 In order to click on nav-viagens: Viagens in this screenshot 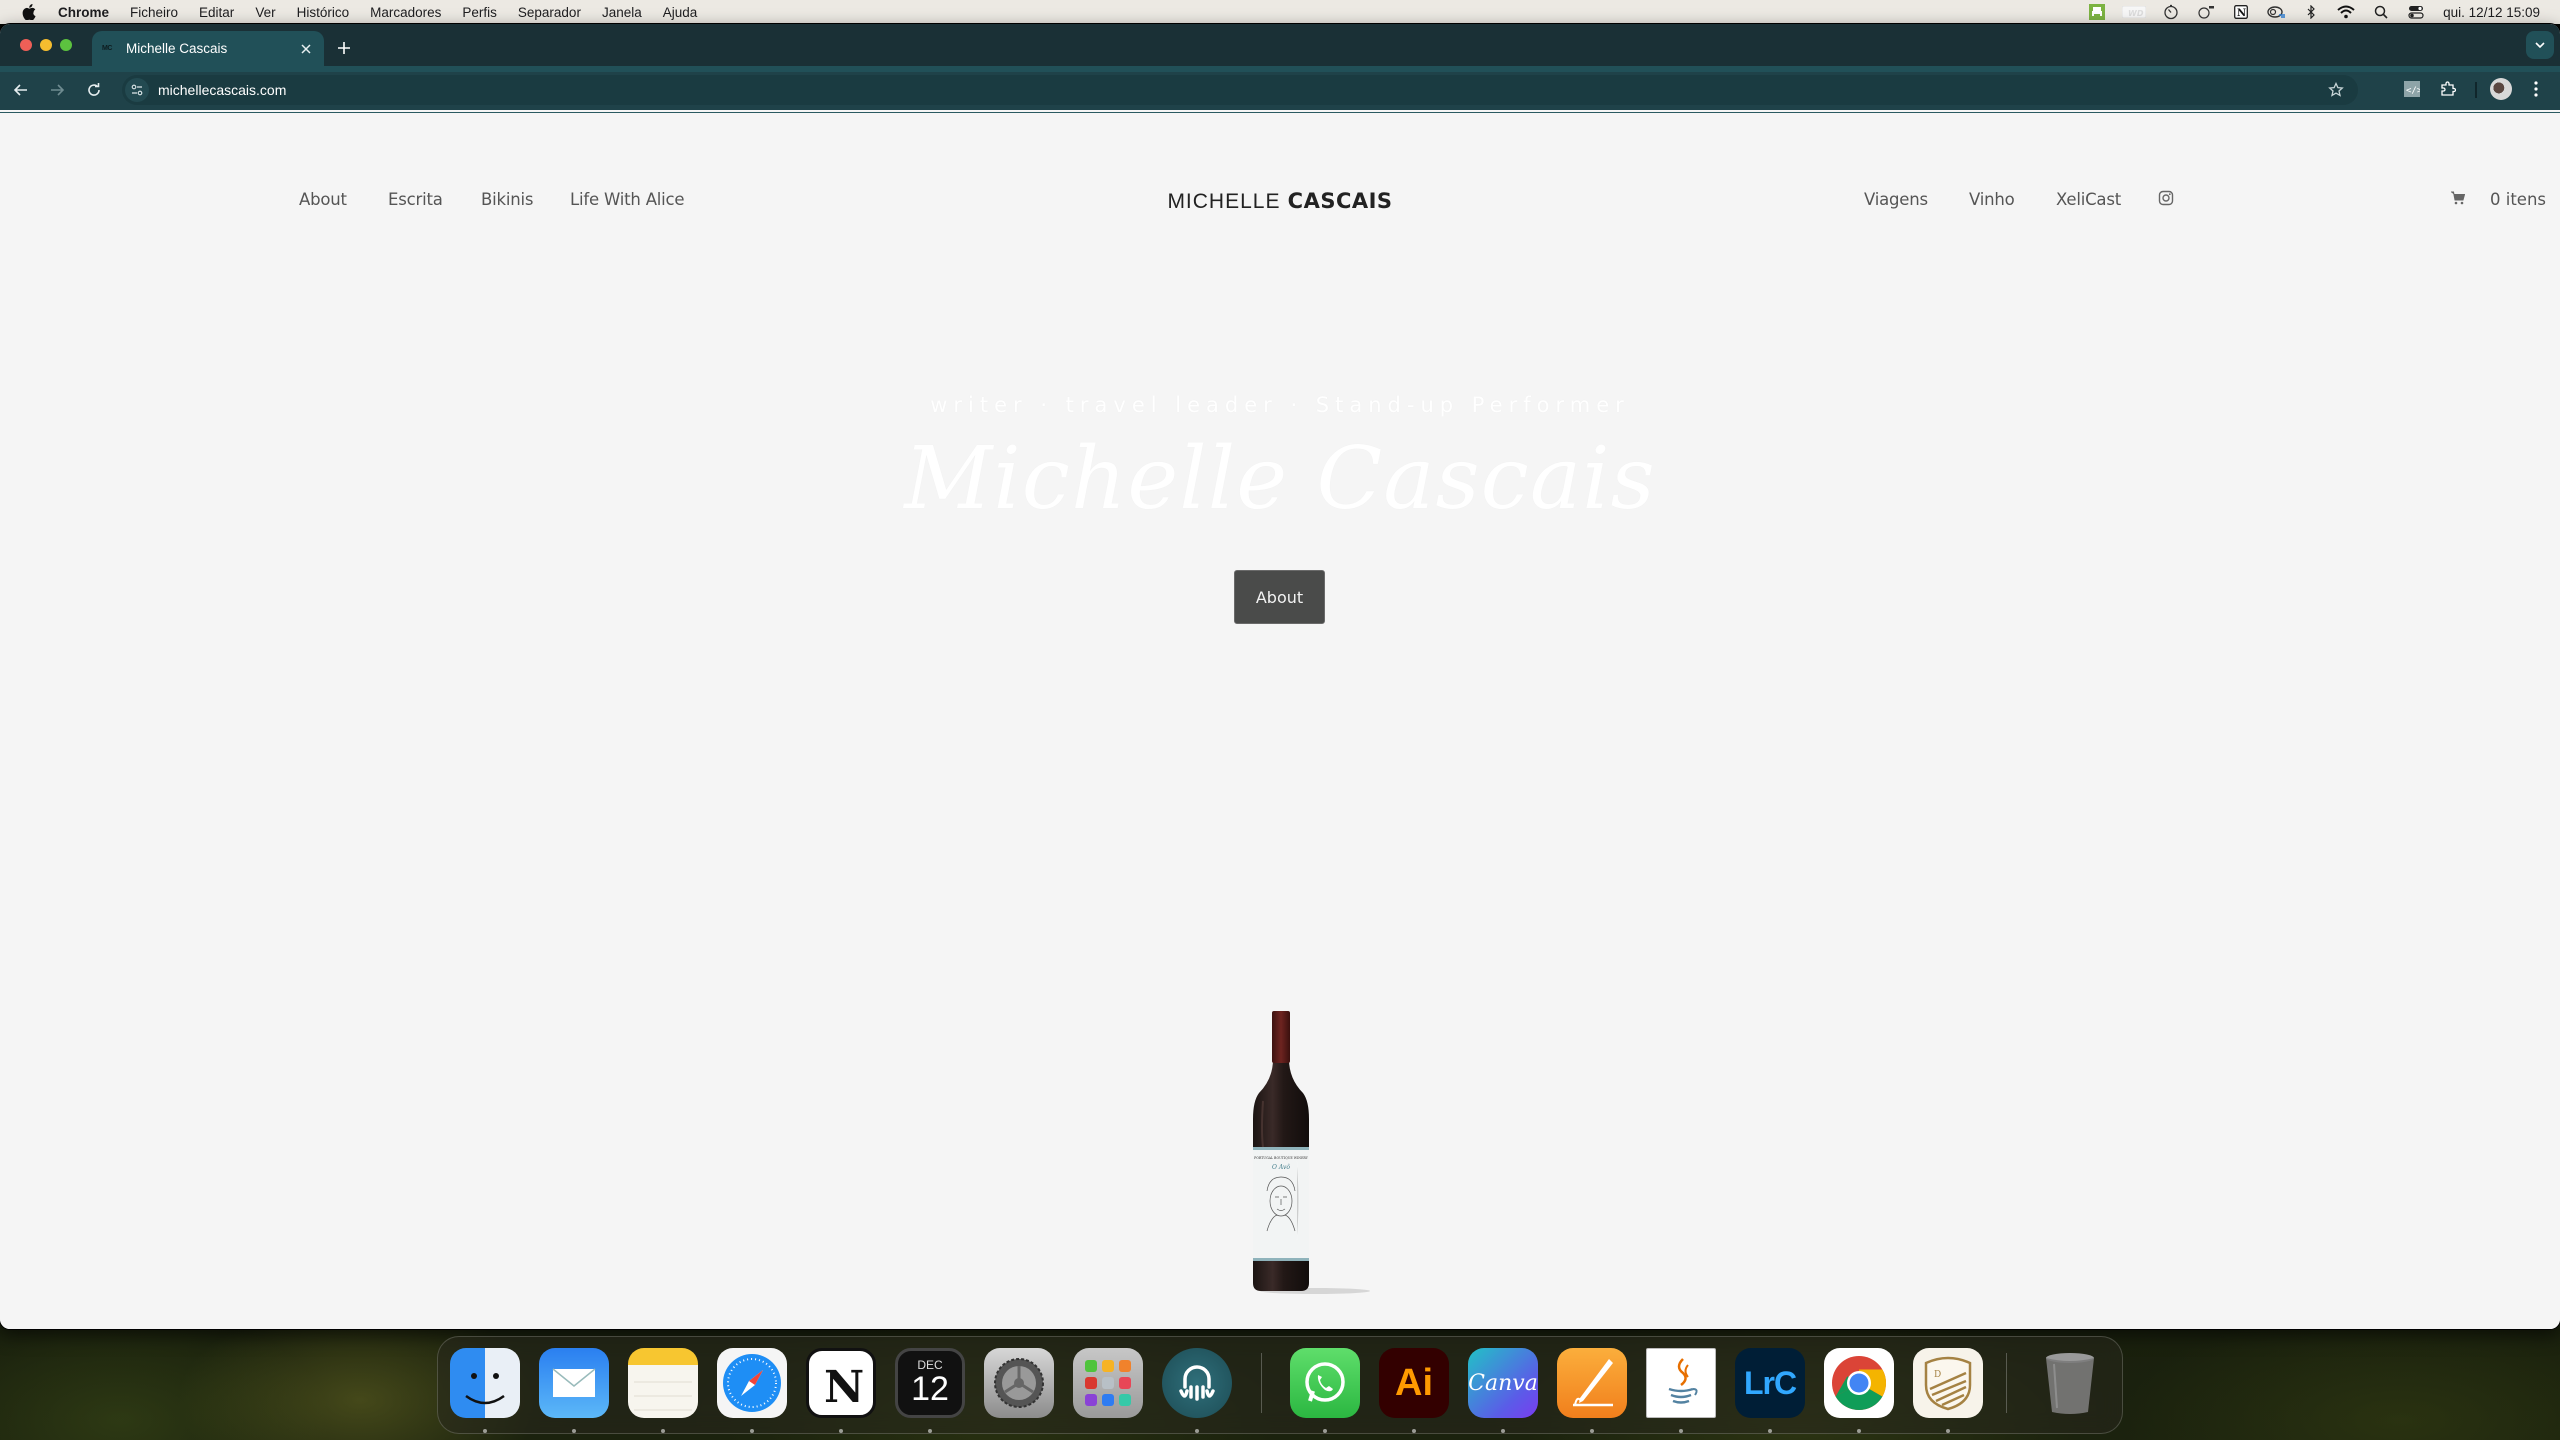, I will do `click(1896, 199)`.